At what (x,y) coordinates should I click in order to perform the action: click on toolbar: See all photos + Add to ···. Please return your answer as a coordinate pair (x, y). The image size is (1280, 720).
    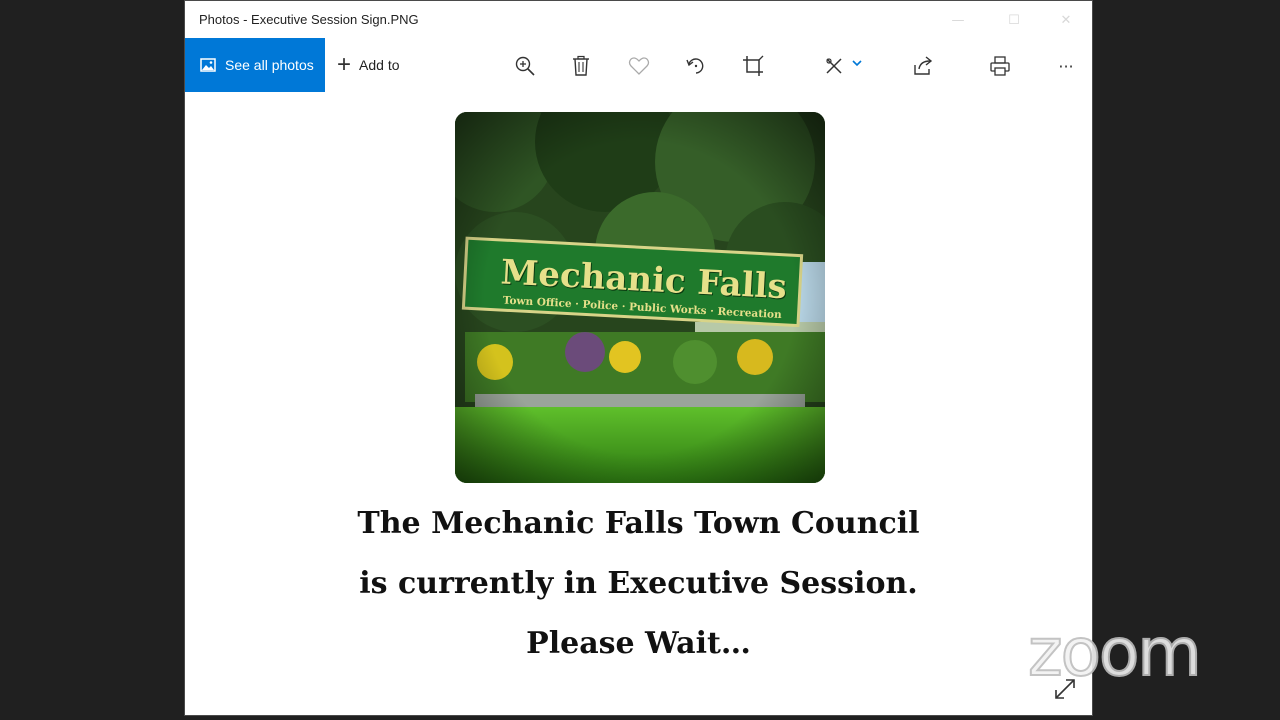
    Looking at the image, I should click on (638, 65).